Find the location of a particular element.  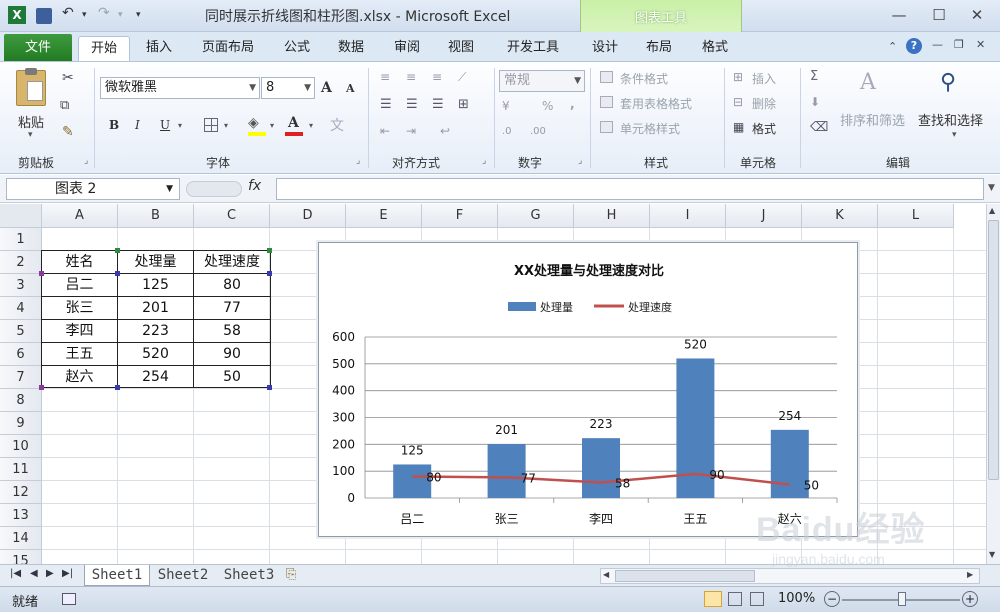

border-icon is located at coordinates (211, 125).